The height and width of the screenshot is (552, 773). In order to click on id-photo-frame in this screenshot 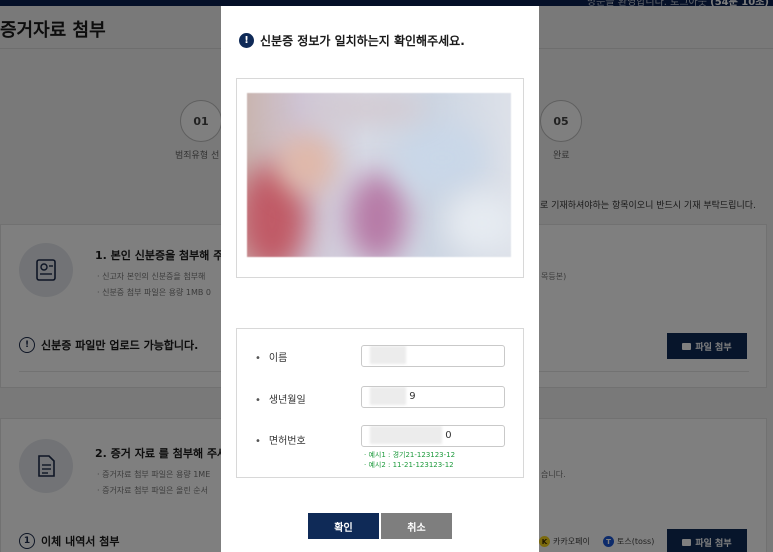, I will do `click(380, 178)`.